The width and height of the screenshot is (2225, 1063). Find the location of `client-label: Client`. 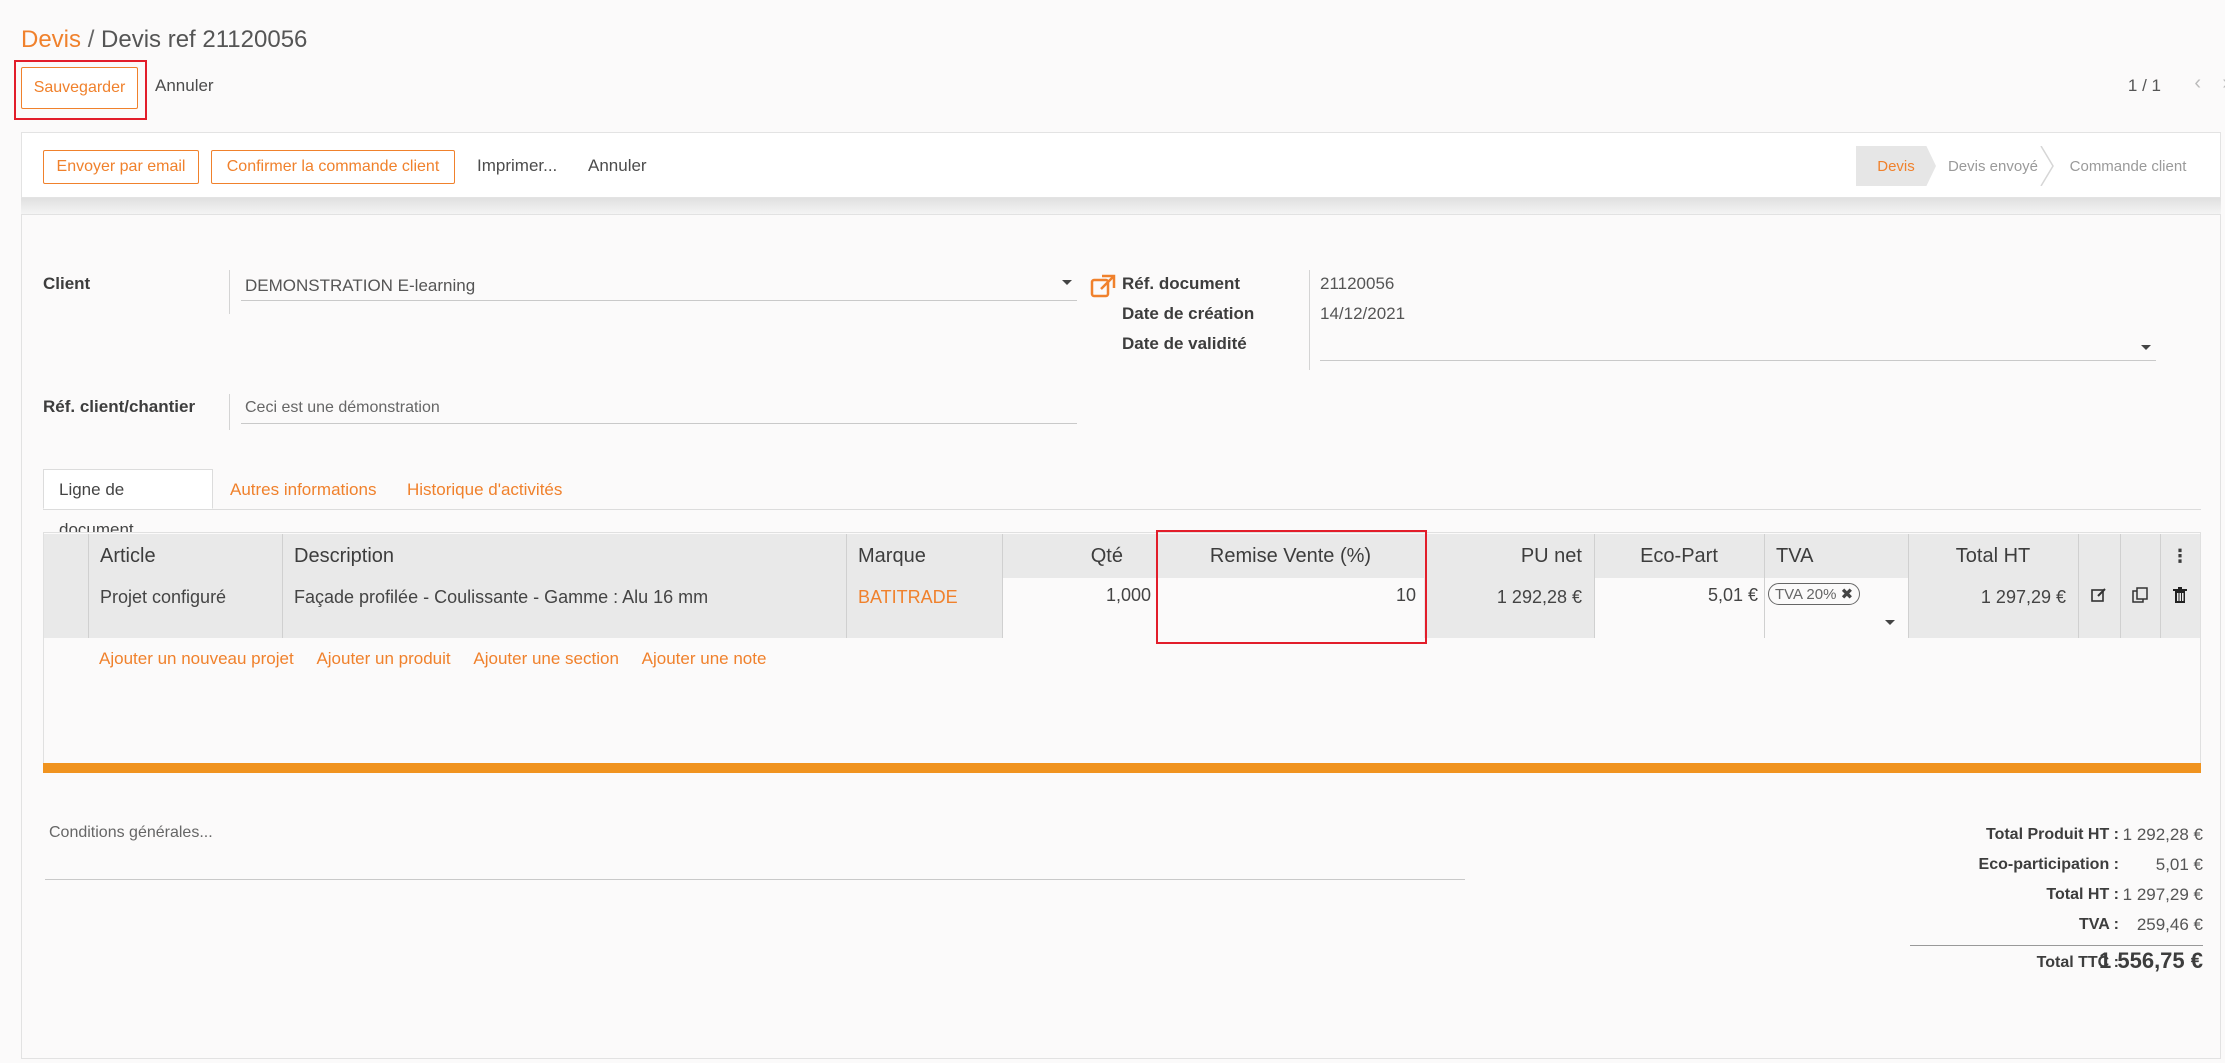

client-label: Client is located at coordinates (67, 283).